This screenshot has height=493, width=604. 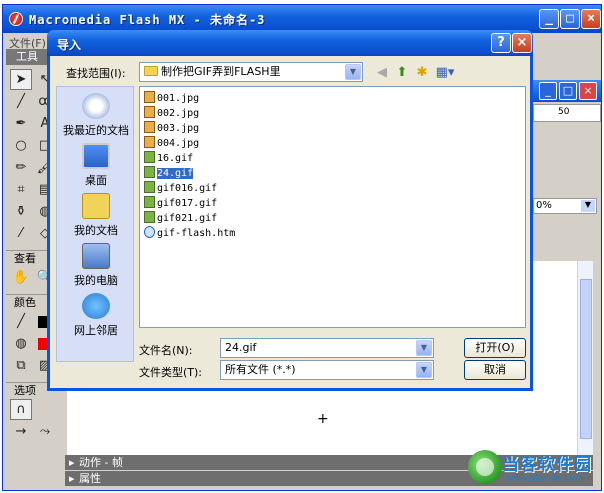 I want to click on flash-app-icon, so click(x=16, y=19).